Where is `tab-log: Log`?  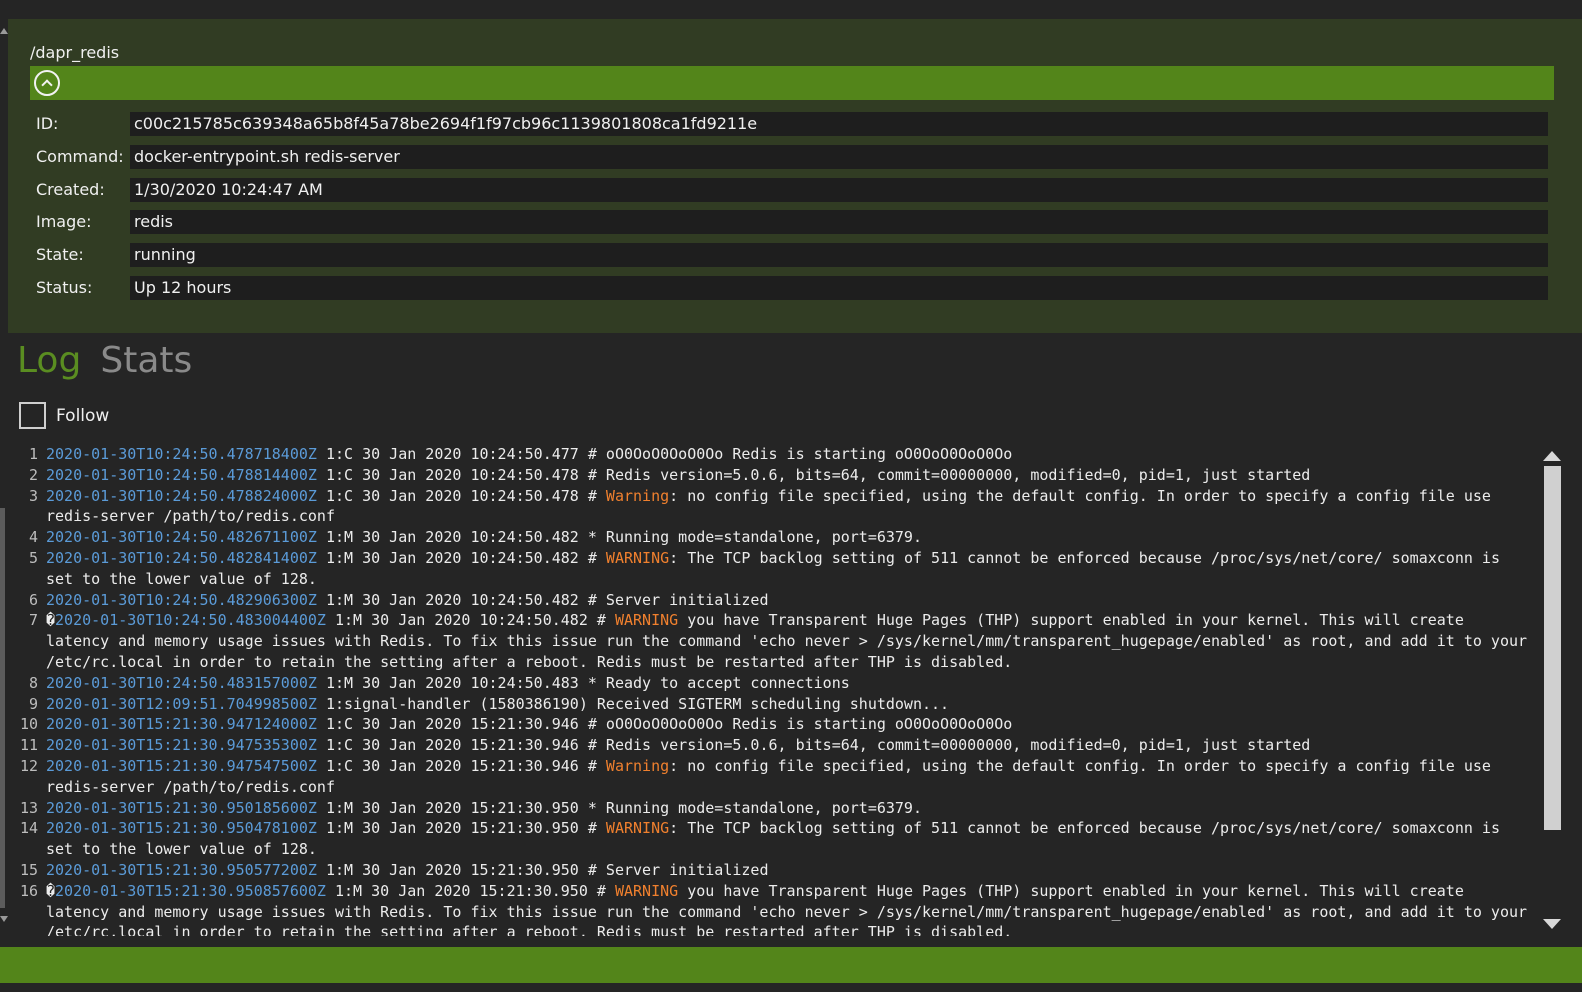 tab-log: Log is located at coordinates (49, 360).